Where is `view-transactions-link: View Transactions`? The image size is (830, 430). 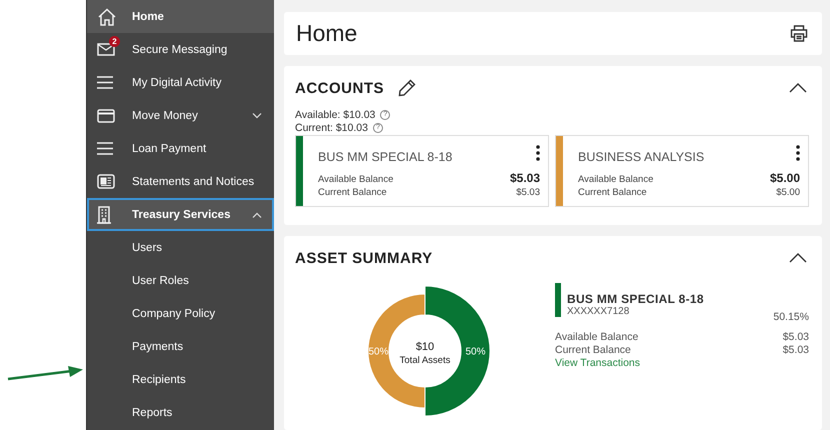 view-transactions-link: View Transactions is located at coordinates (597, 363).